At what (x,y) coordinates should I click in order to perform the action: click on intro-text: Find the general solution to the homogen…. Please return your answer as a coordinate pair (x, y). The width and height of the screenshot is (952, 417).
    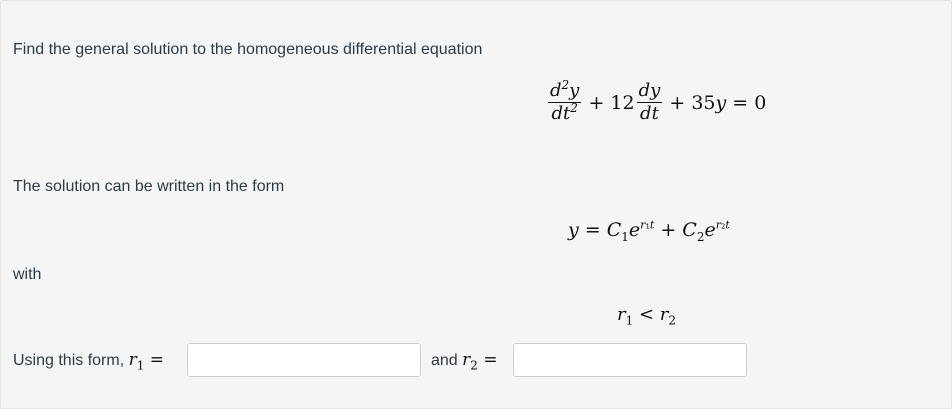
    Looking at the image, I should click on (248, 49).